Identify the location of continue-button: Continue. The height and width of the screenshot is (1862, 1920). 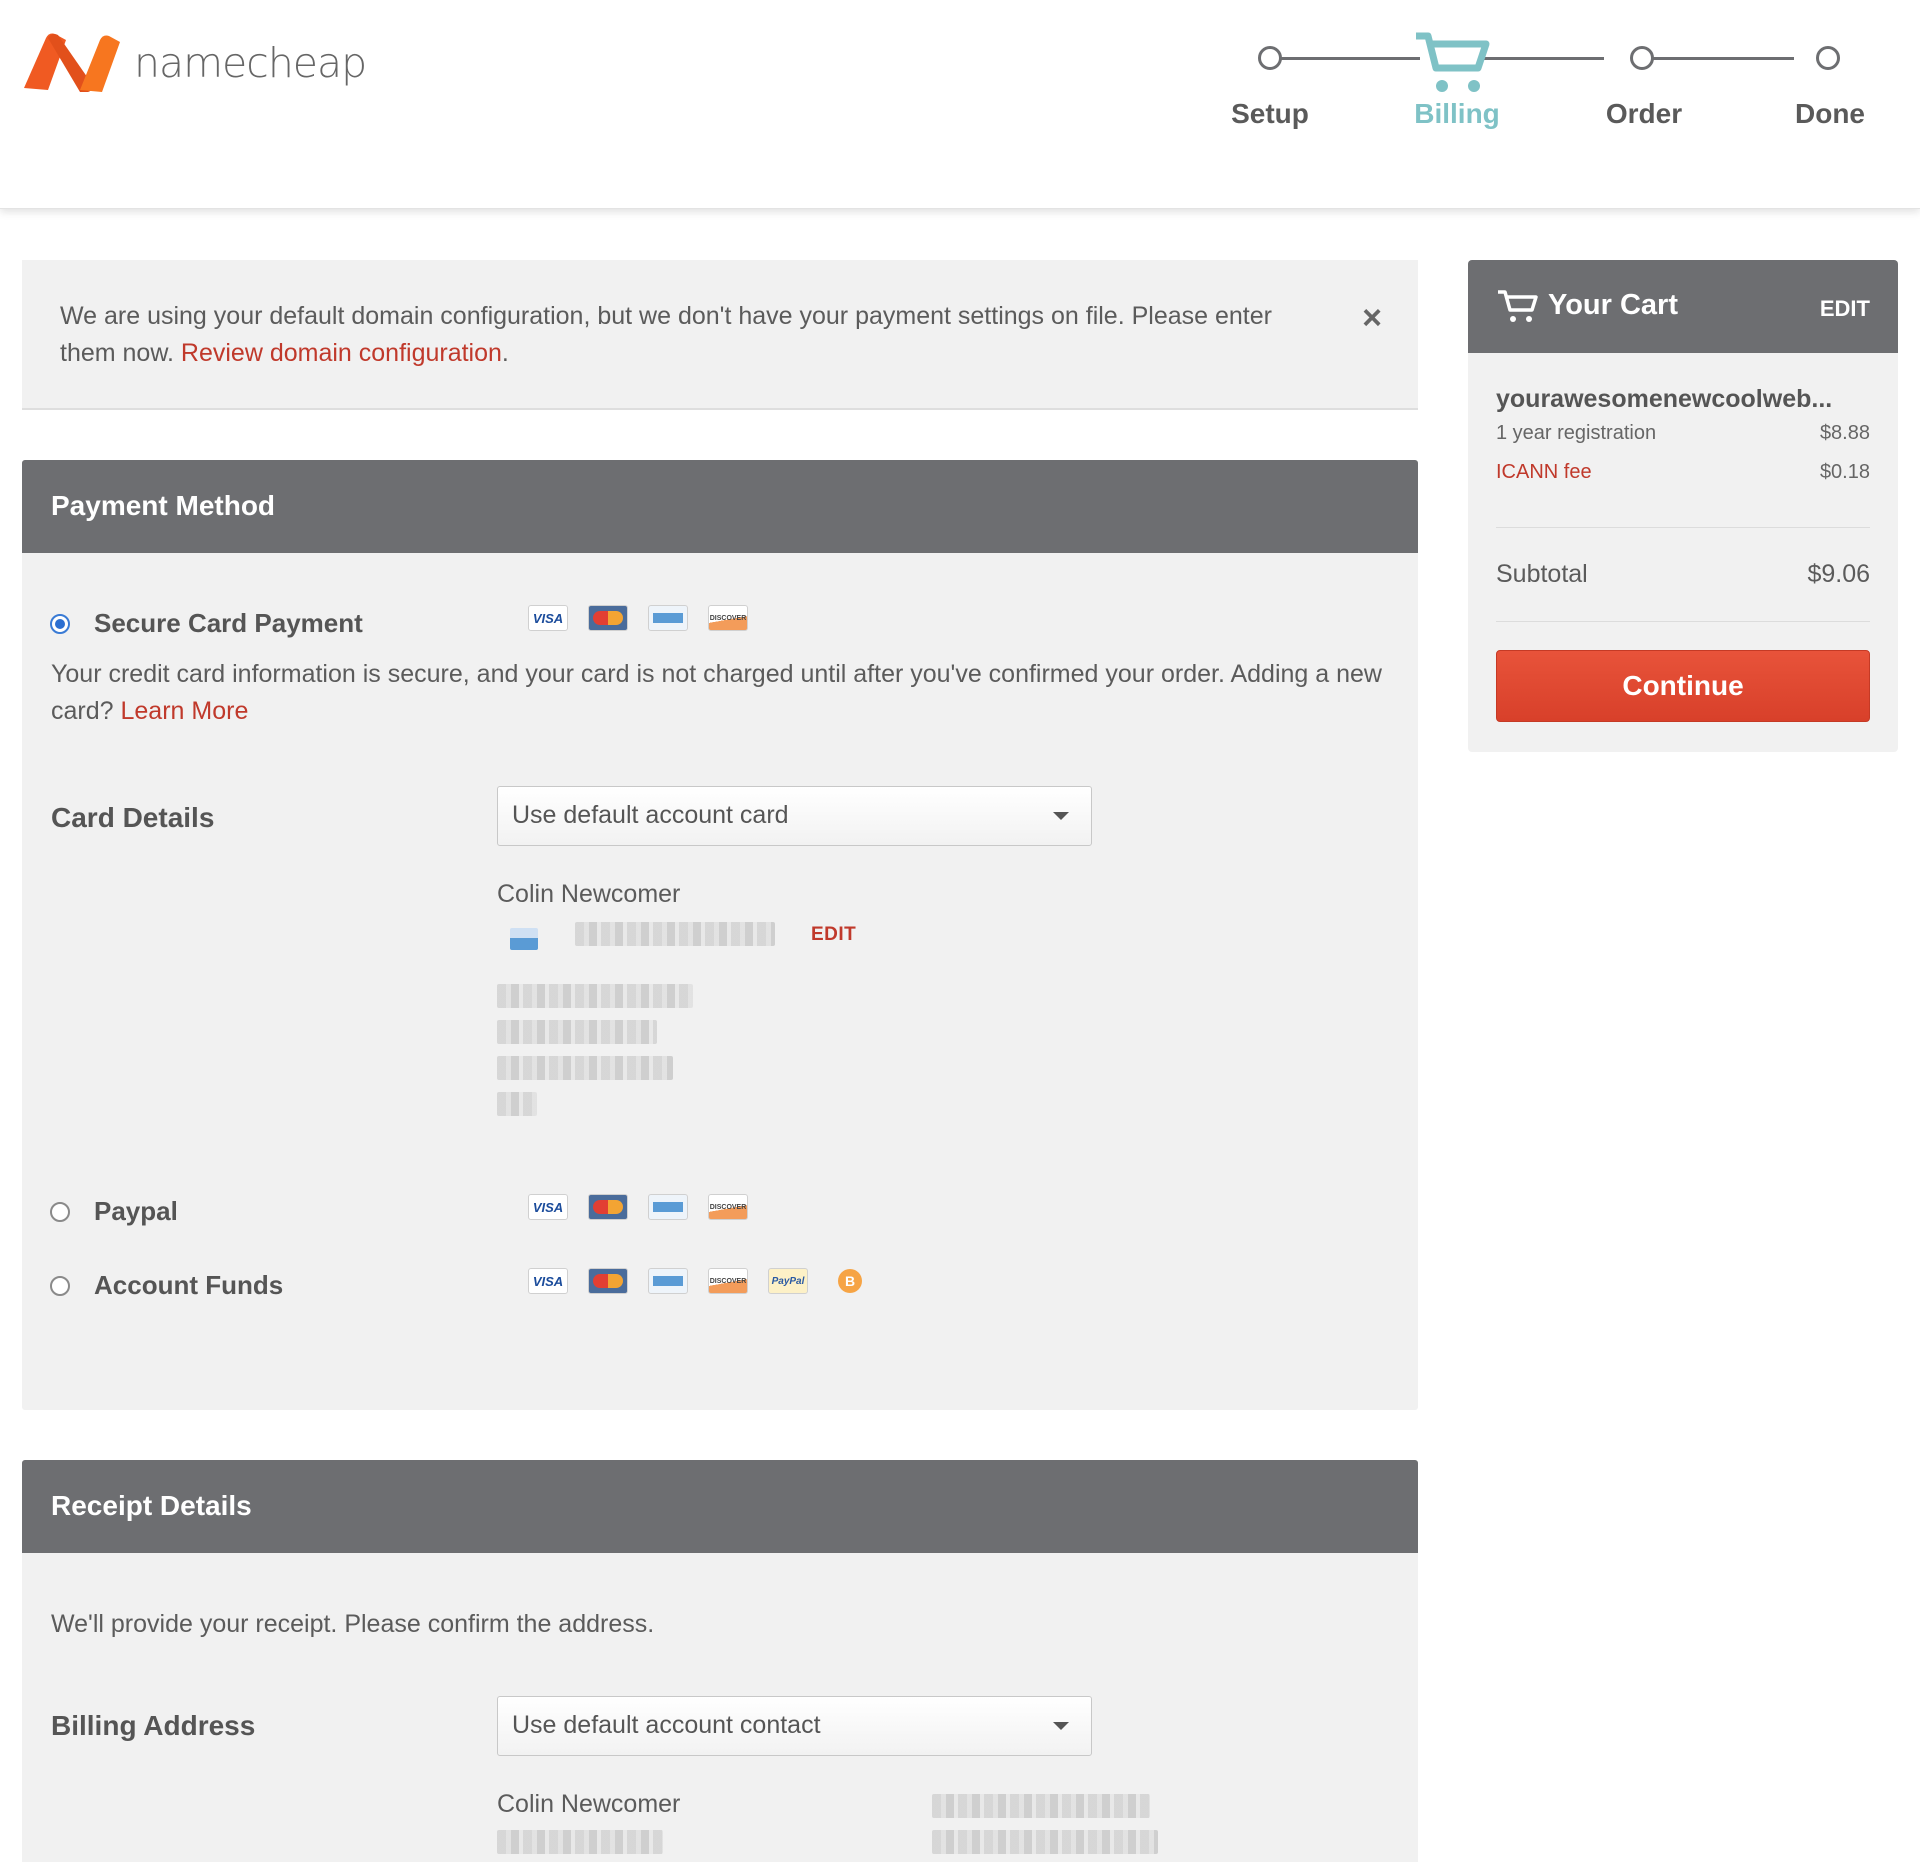
(1683, 686).